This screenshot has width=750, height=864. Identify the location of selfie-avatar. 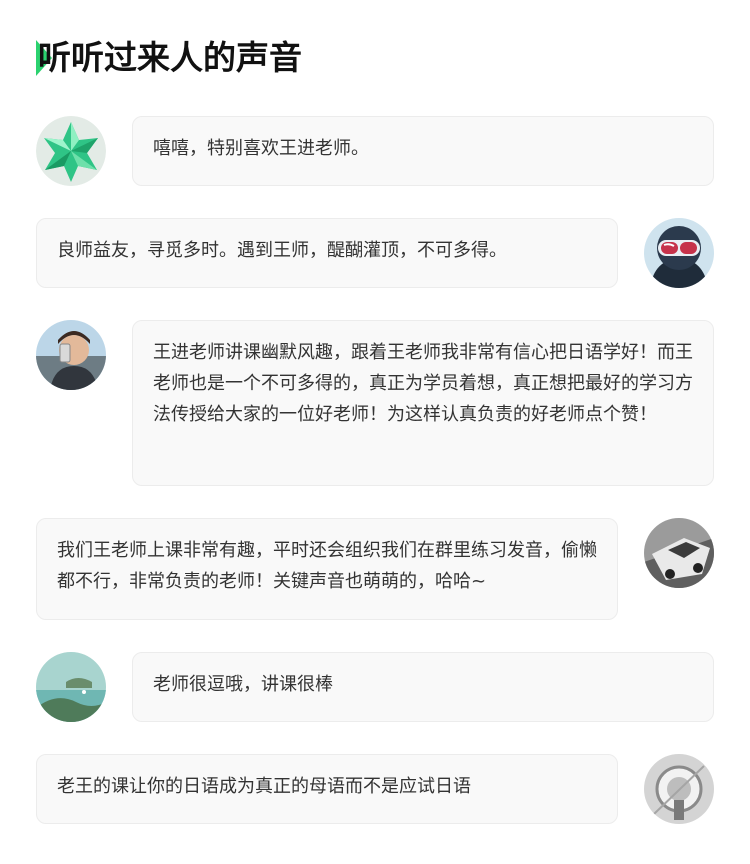
(71, 355).